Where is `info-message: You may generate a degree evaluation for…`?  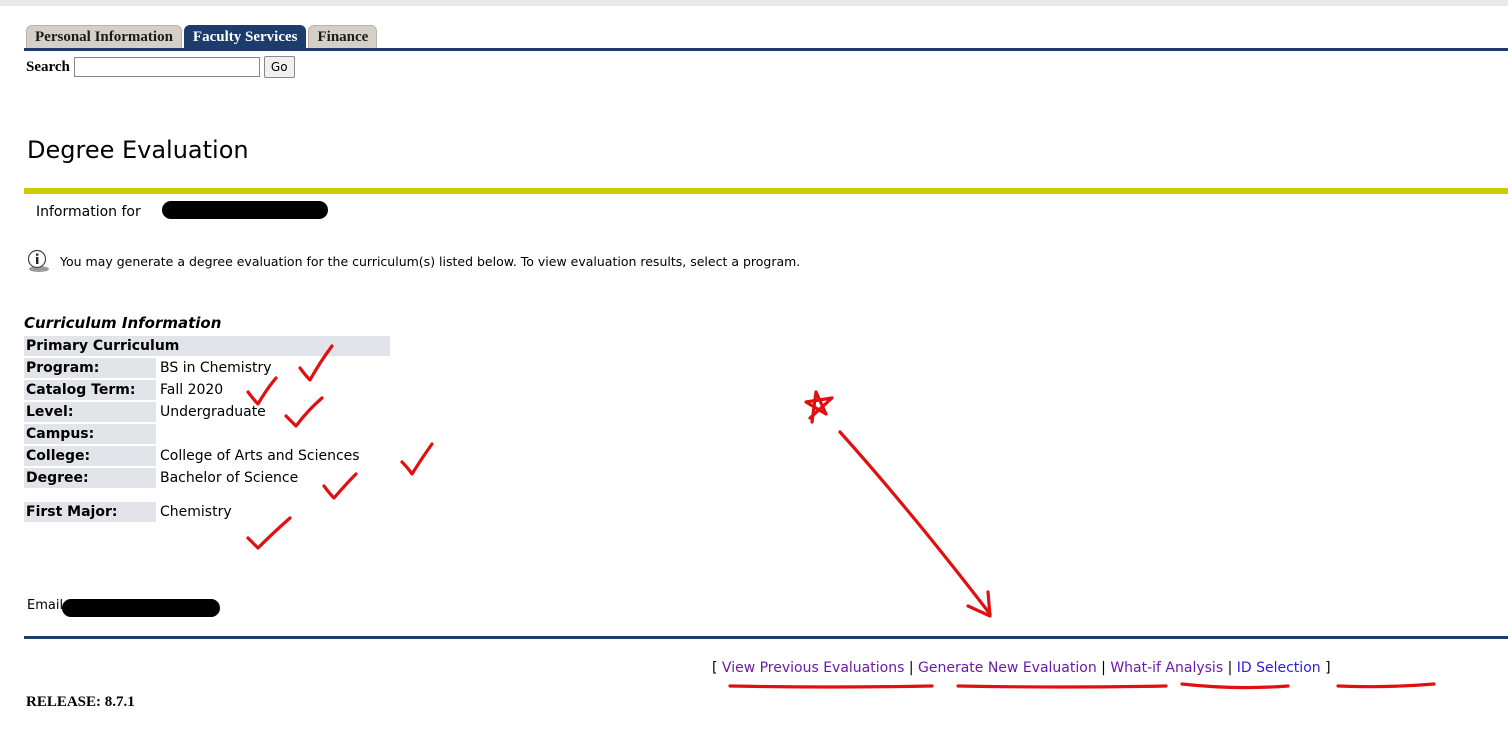 info-message: You may generate a degree evaluation for… is located at coordinates (412, 261).